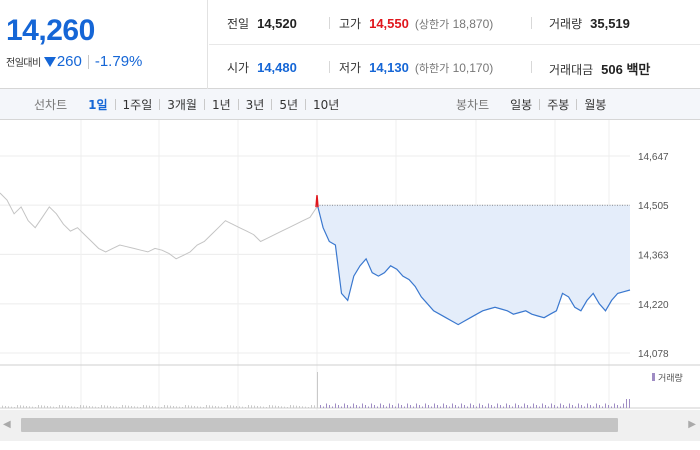 The width and height of the screenshot is (700, 450). Describe the element at coordinates (255, 104) in the screenshot. I see `tab-3y: 3년` at that location.